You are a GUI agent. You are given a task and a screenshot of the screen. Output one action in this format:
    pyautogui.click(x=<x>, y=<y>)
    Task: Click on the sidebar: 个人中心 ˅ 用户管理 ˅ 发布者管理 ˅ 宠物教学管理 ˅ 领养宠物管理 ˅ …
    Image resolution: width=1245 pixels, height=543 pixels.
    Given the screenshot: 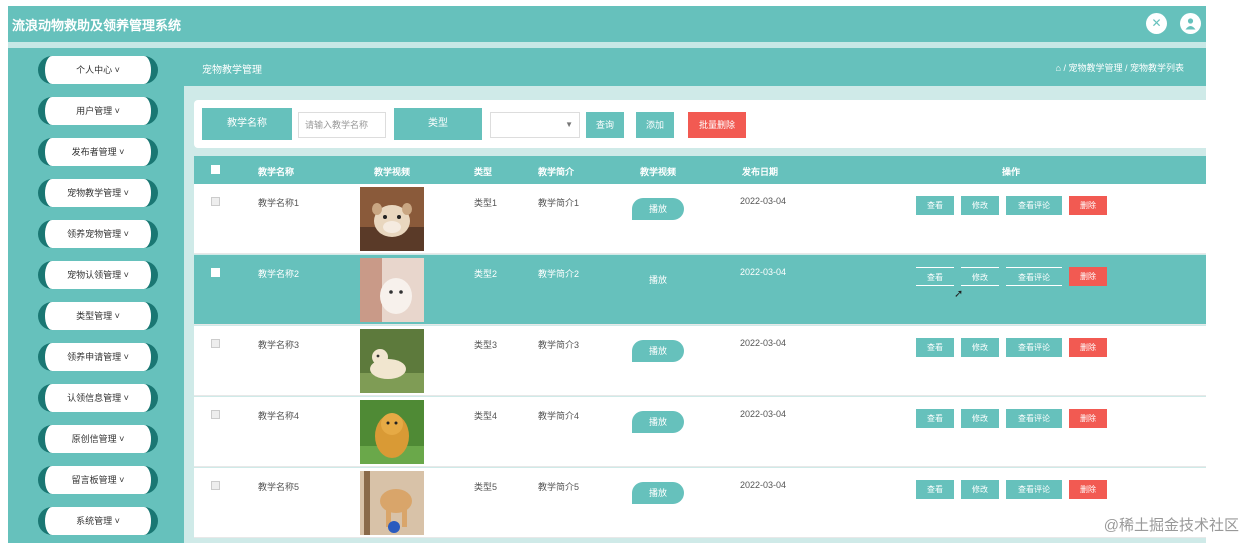 What is the action you would take?
    pyautogui.click(x=96, y=295)
    